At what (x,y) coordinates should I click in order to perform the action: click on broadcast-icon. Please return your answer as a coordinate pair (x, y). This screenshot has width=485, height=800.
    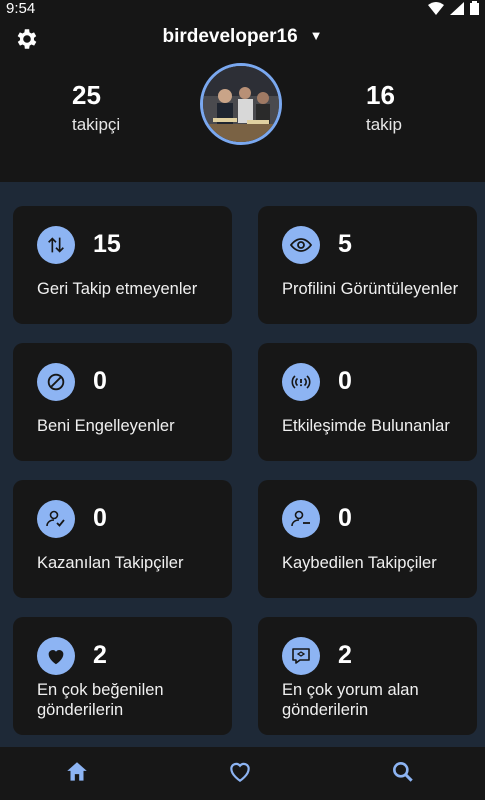
    Looking at the image, I should click on (301, 382).